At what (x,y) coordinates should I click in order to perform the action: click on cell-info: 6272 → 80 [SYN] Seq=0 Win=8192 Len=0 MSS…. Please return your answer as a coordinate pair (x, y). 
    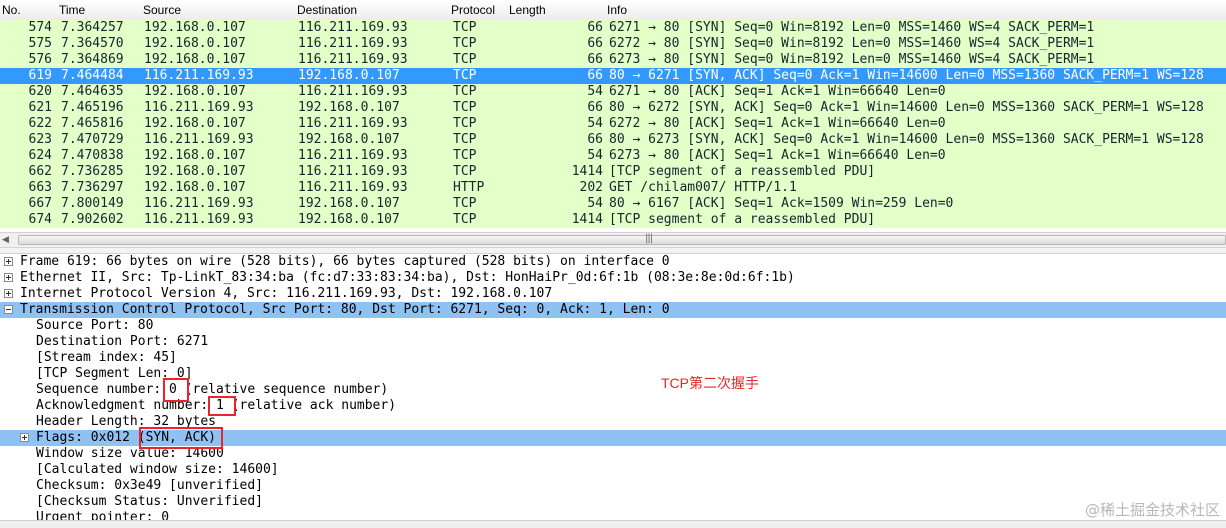
    Looking at the image, I should click on (852, 43).